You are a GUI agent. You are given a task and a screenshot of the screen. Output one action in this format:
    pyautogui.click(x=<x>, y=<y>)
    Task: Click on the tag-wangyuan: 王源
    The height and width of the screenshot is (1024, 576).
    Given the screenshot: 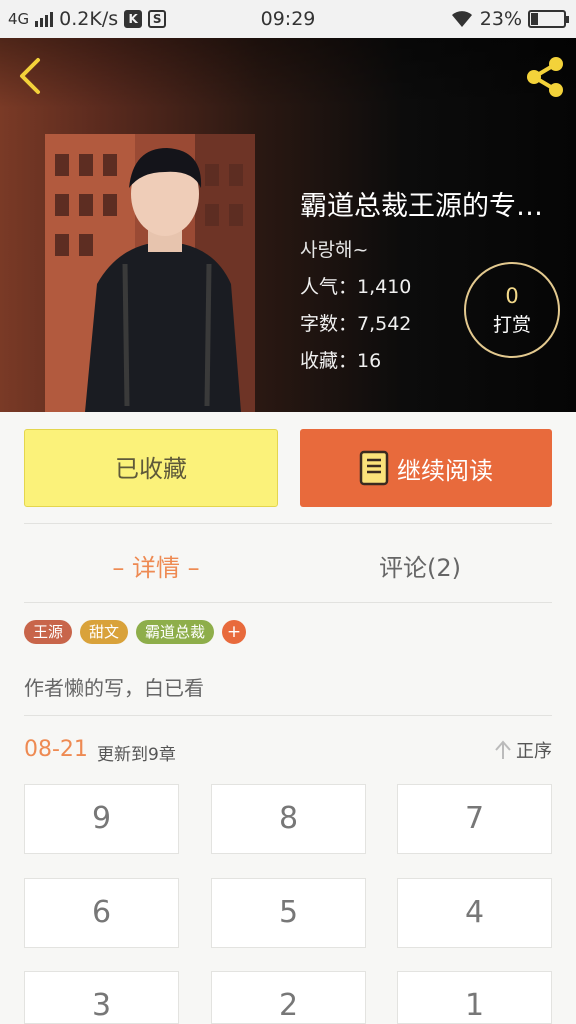 What is the action you would take?
    pyautogui.click(x=48, y=632)
    